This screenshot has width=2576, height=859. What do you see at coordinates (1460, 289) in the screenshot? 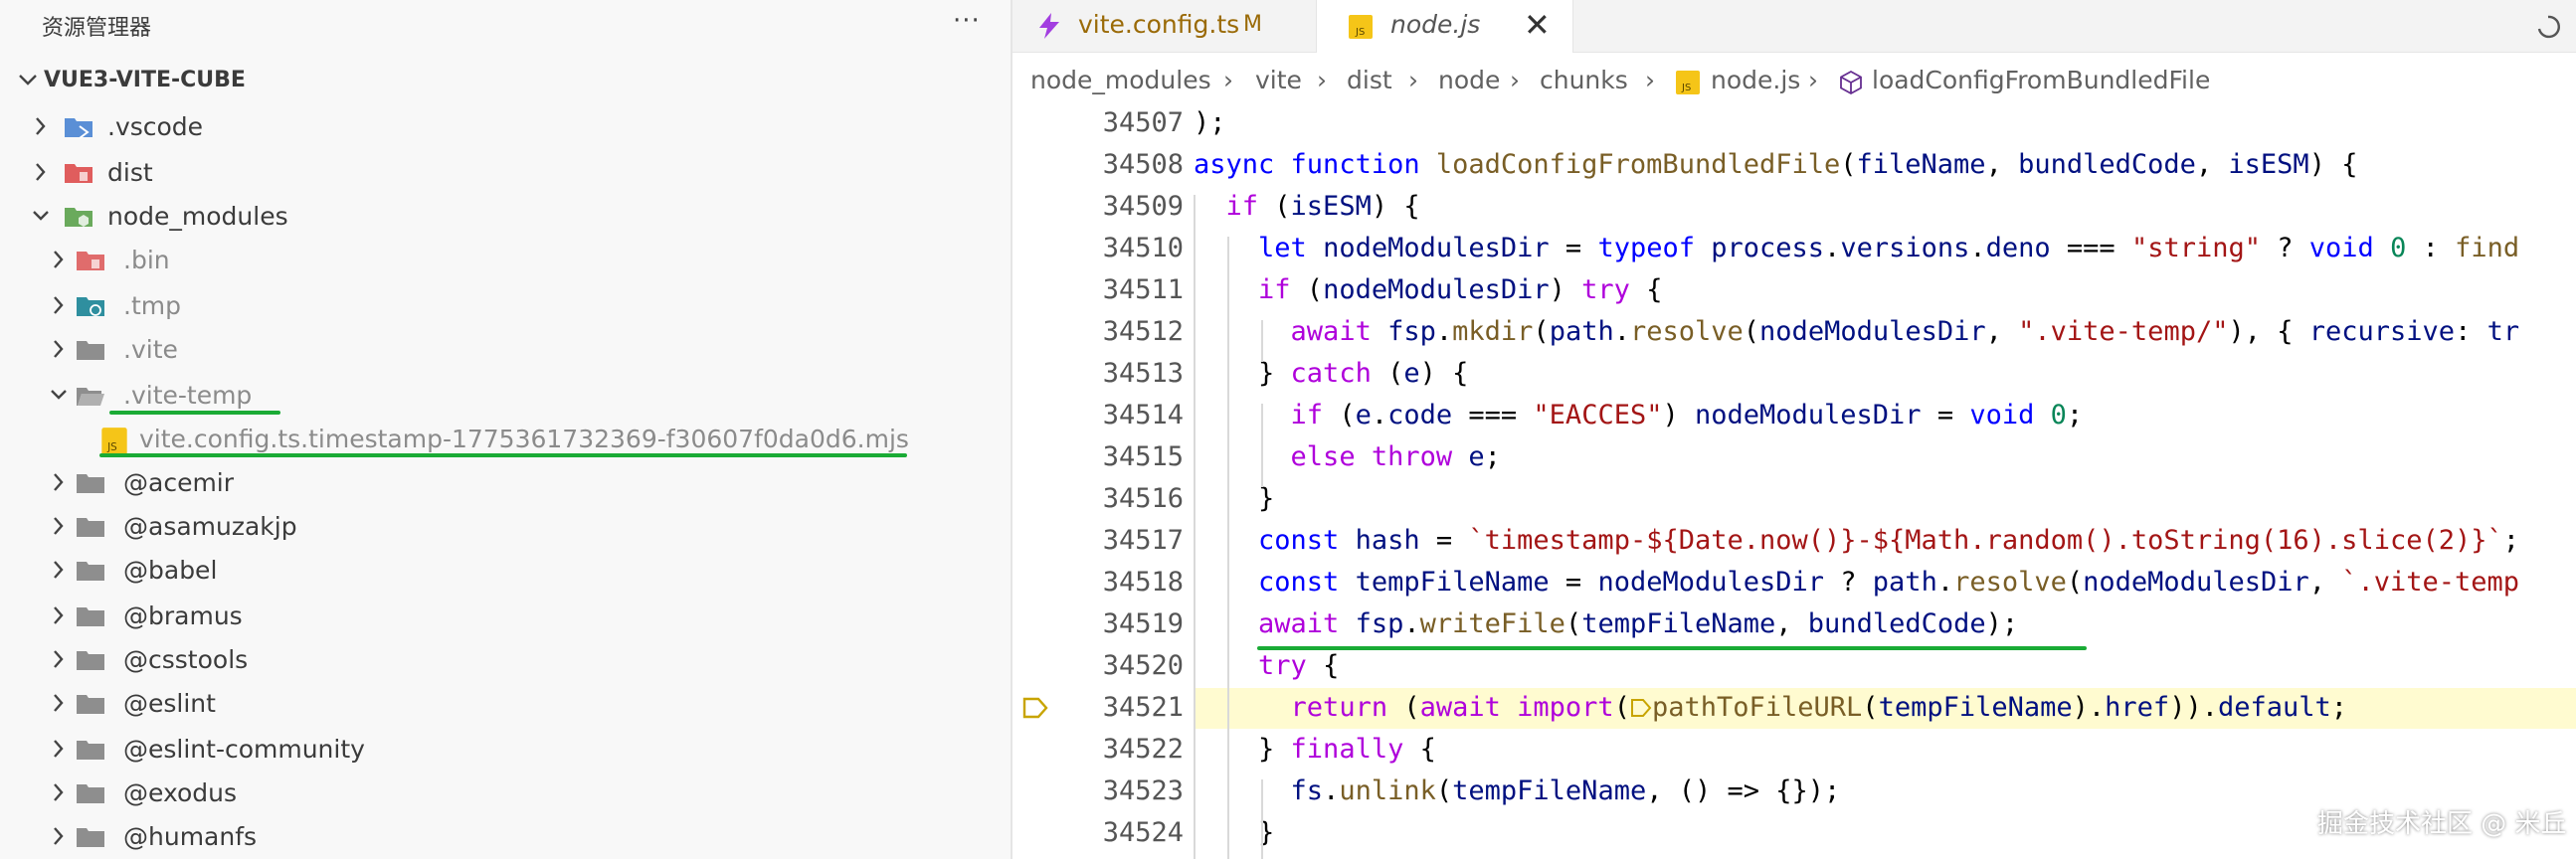
I see `code-text: if (nodeModulesDir) try {` at bounding box center [1460, 289].